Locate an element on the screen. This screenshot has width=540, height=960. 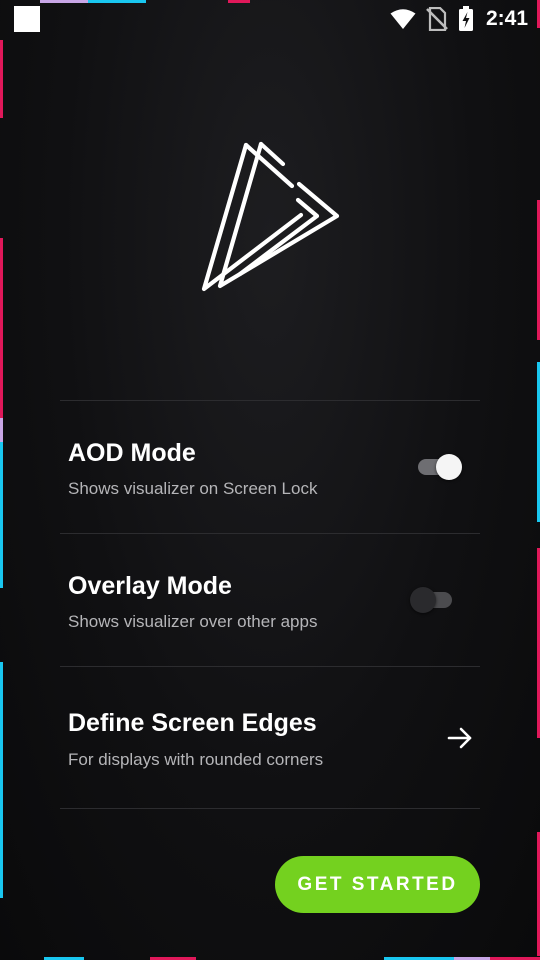
get-started-button: GET STARTED is located at coordinates (377, 884).